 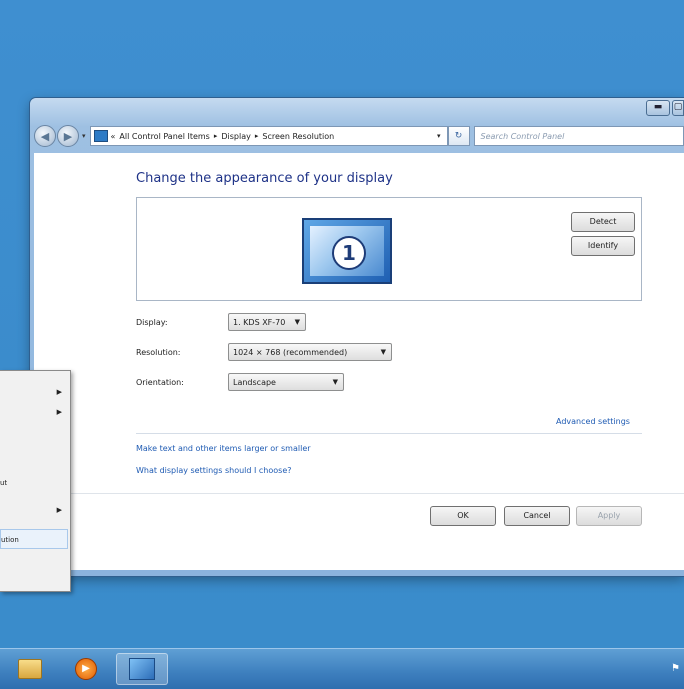 I want to click on media-player-icon: ▶, so click(x=86, y=669).